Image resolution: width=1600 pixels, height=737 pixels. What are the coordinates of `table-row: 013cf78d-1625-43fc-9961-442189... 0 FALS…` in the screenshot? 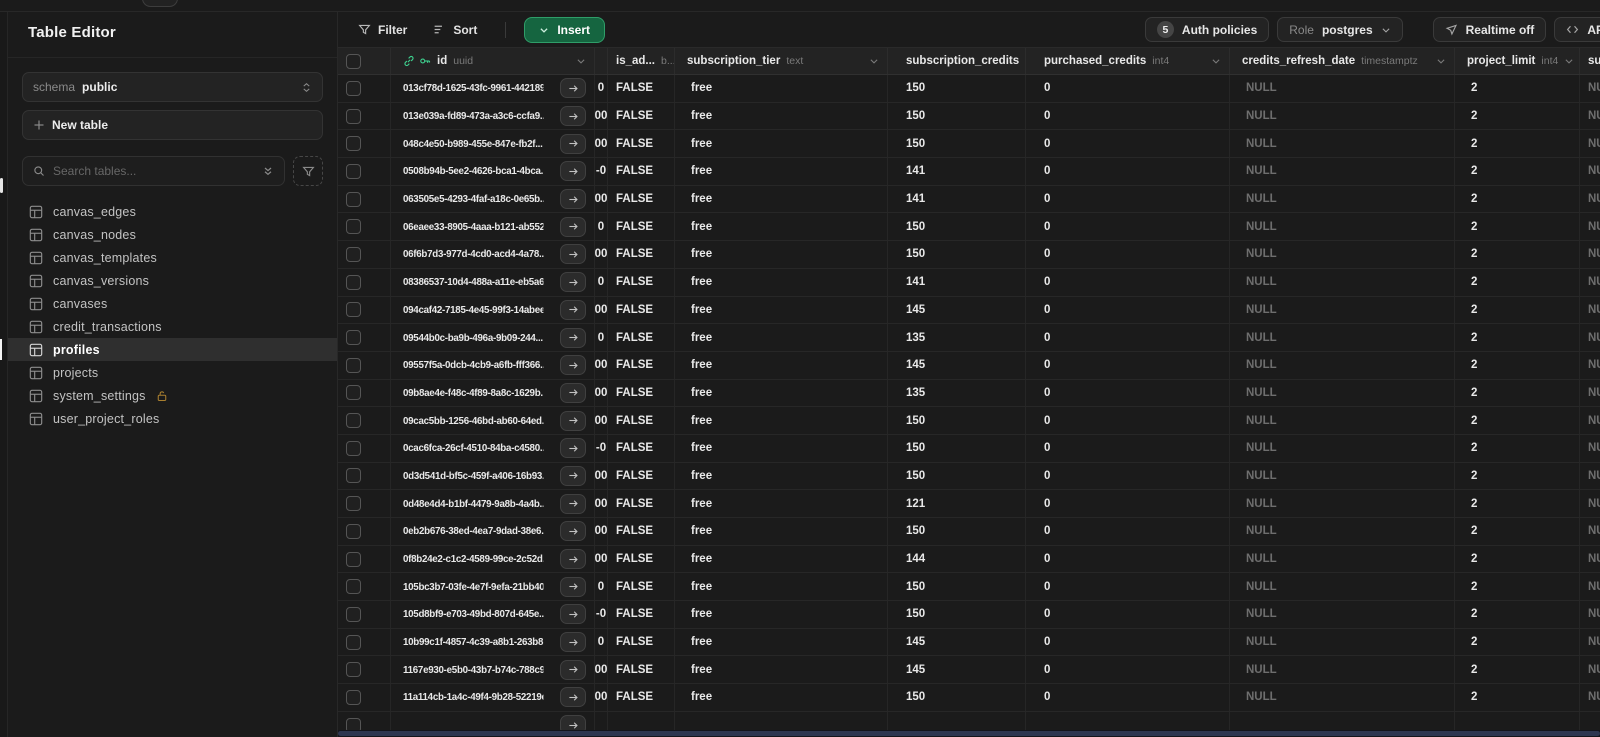 It's located at (969, 89).